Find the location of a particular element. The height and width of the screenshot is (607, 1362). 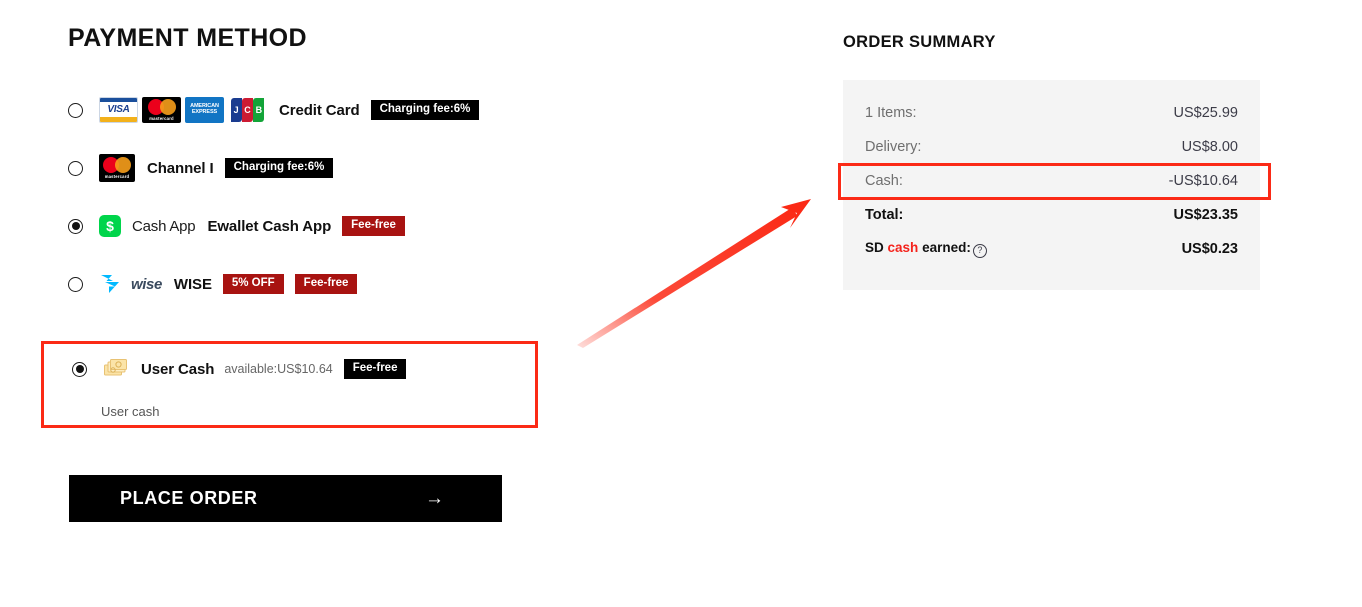

order-summary-title: ORDER SUMMARY is located at coordinates (919, 42).